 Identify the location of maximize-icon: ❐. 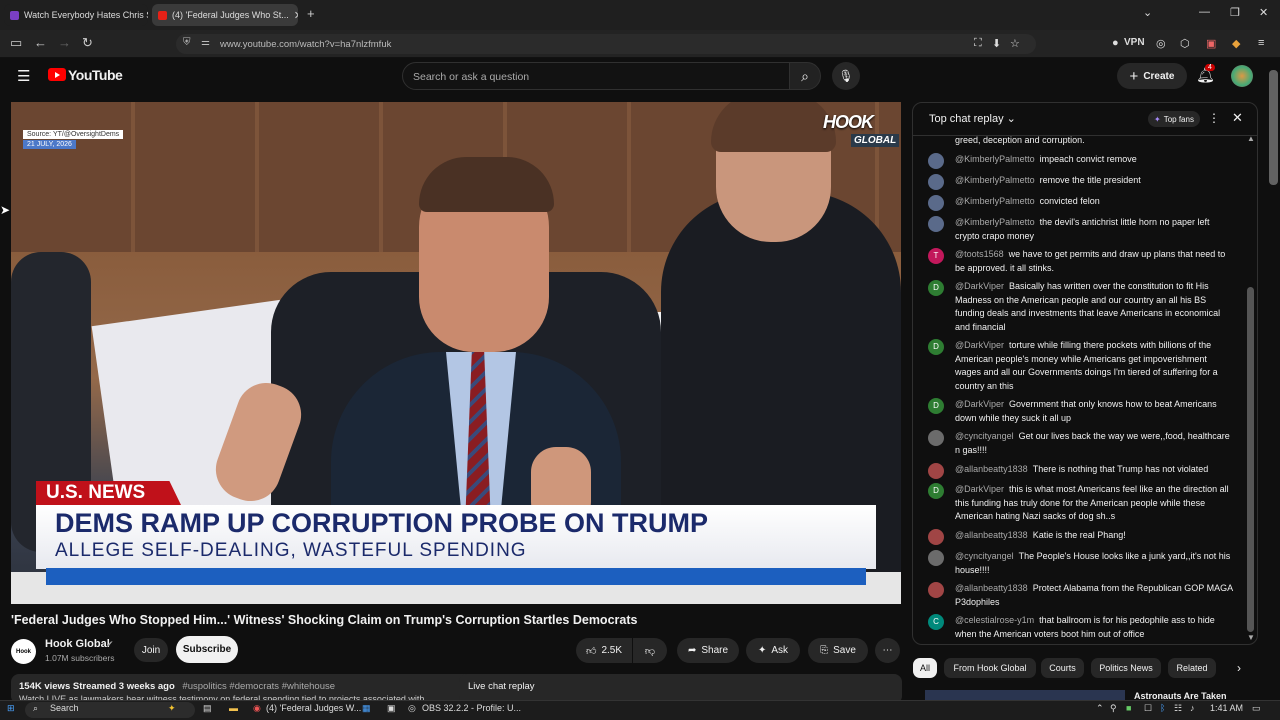
(1235, 12).